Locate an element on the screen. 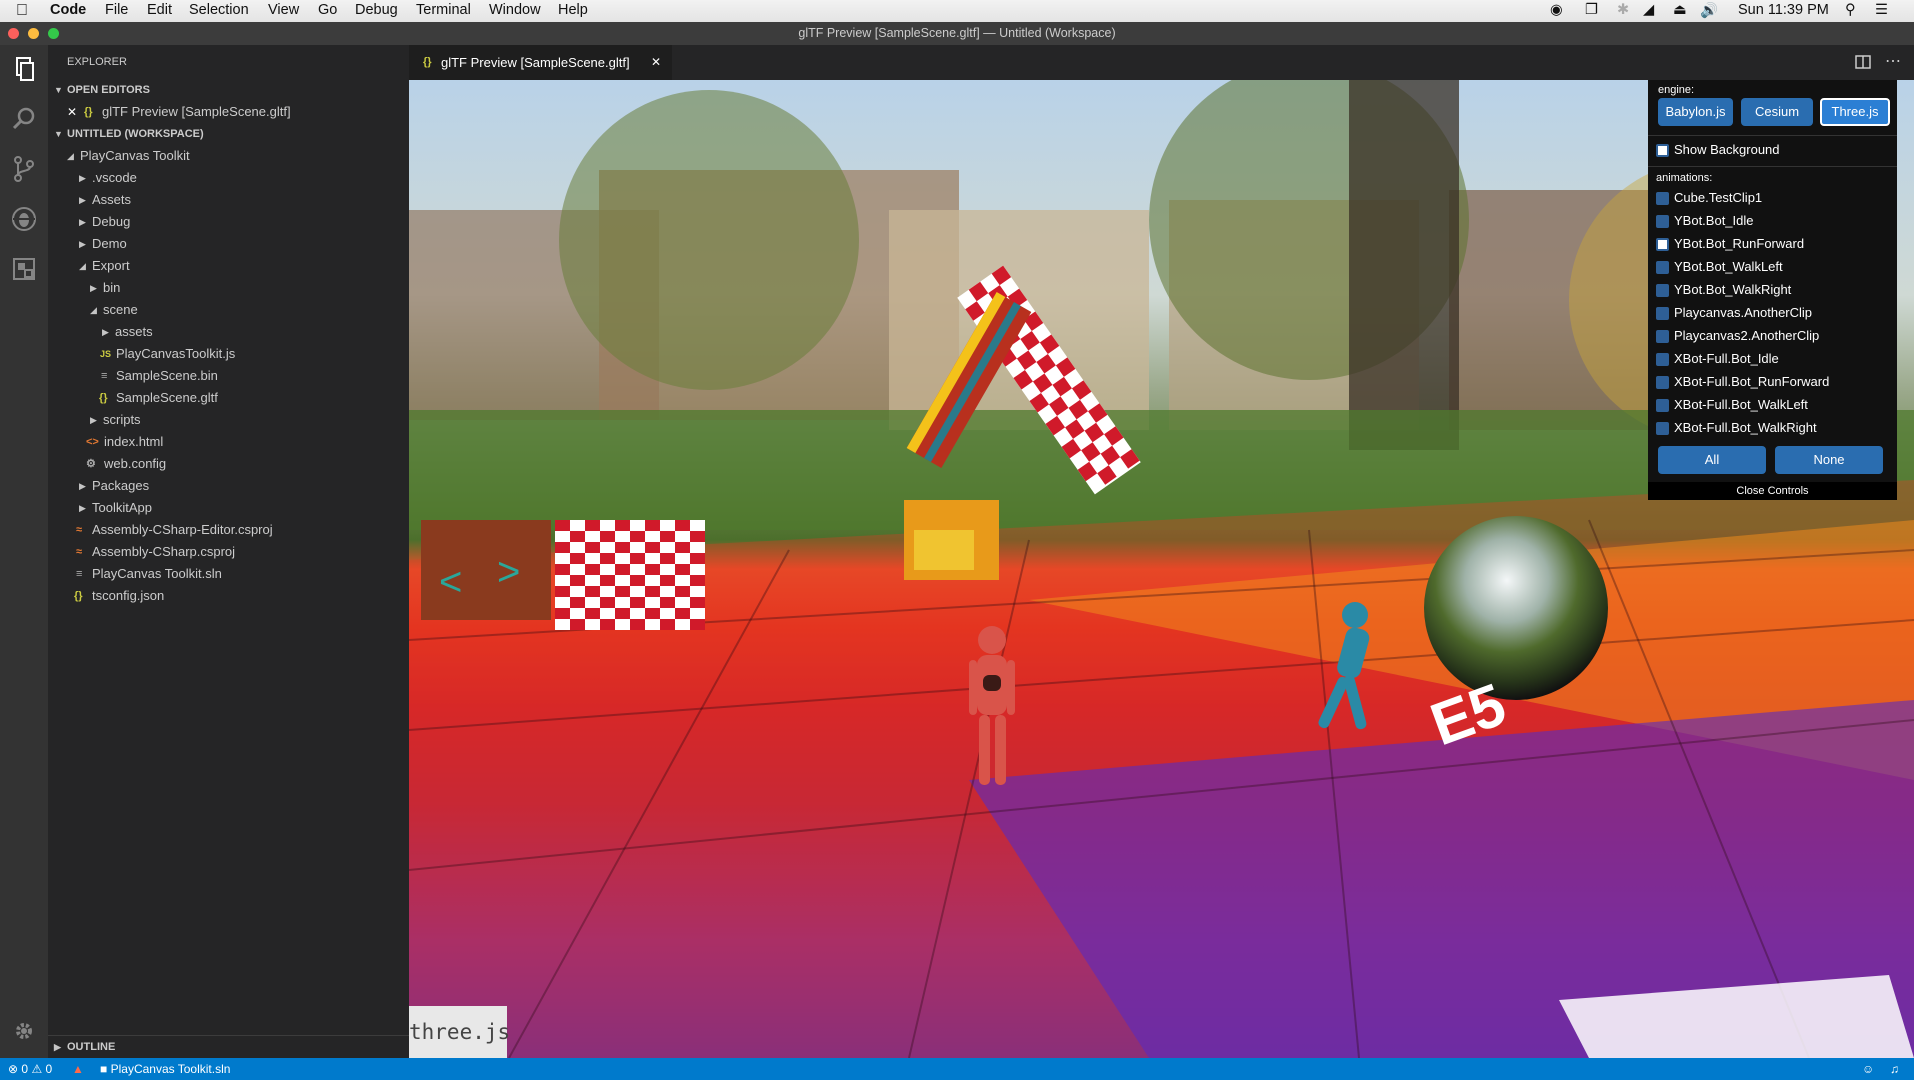  explorer-title: EXPLORER is located at coordinates (97, 62).